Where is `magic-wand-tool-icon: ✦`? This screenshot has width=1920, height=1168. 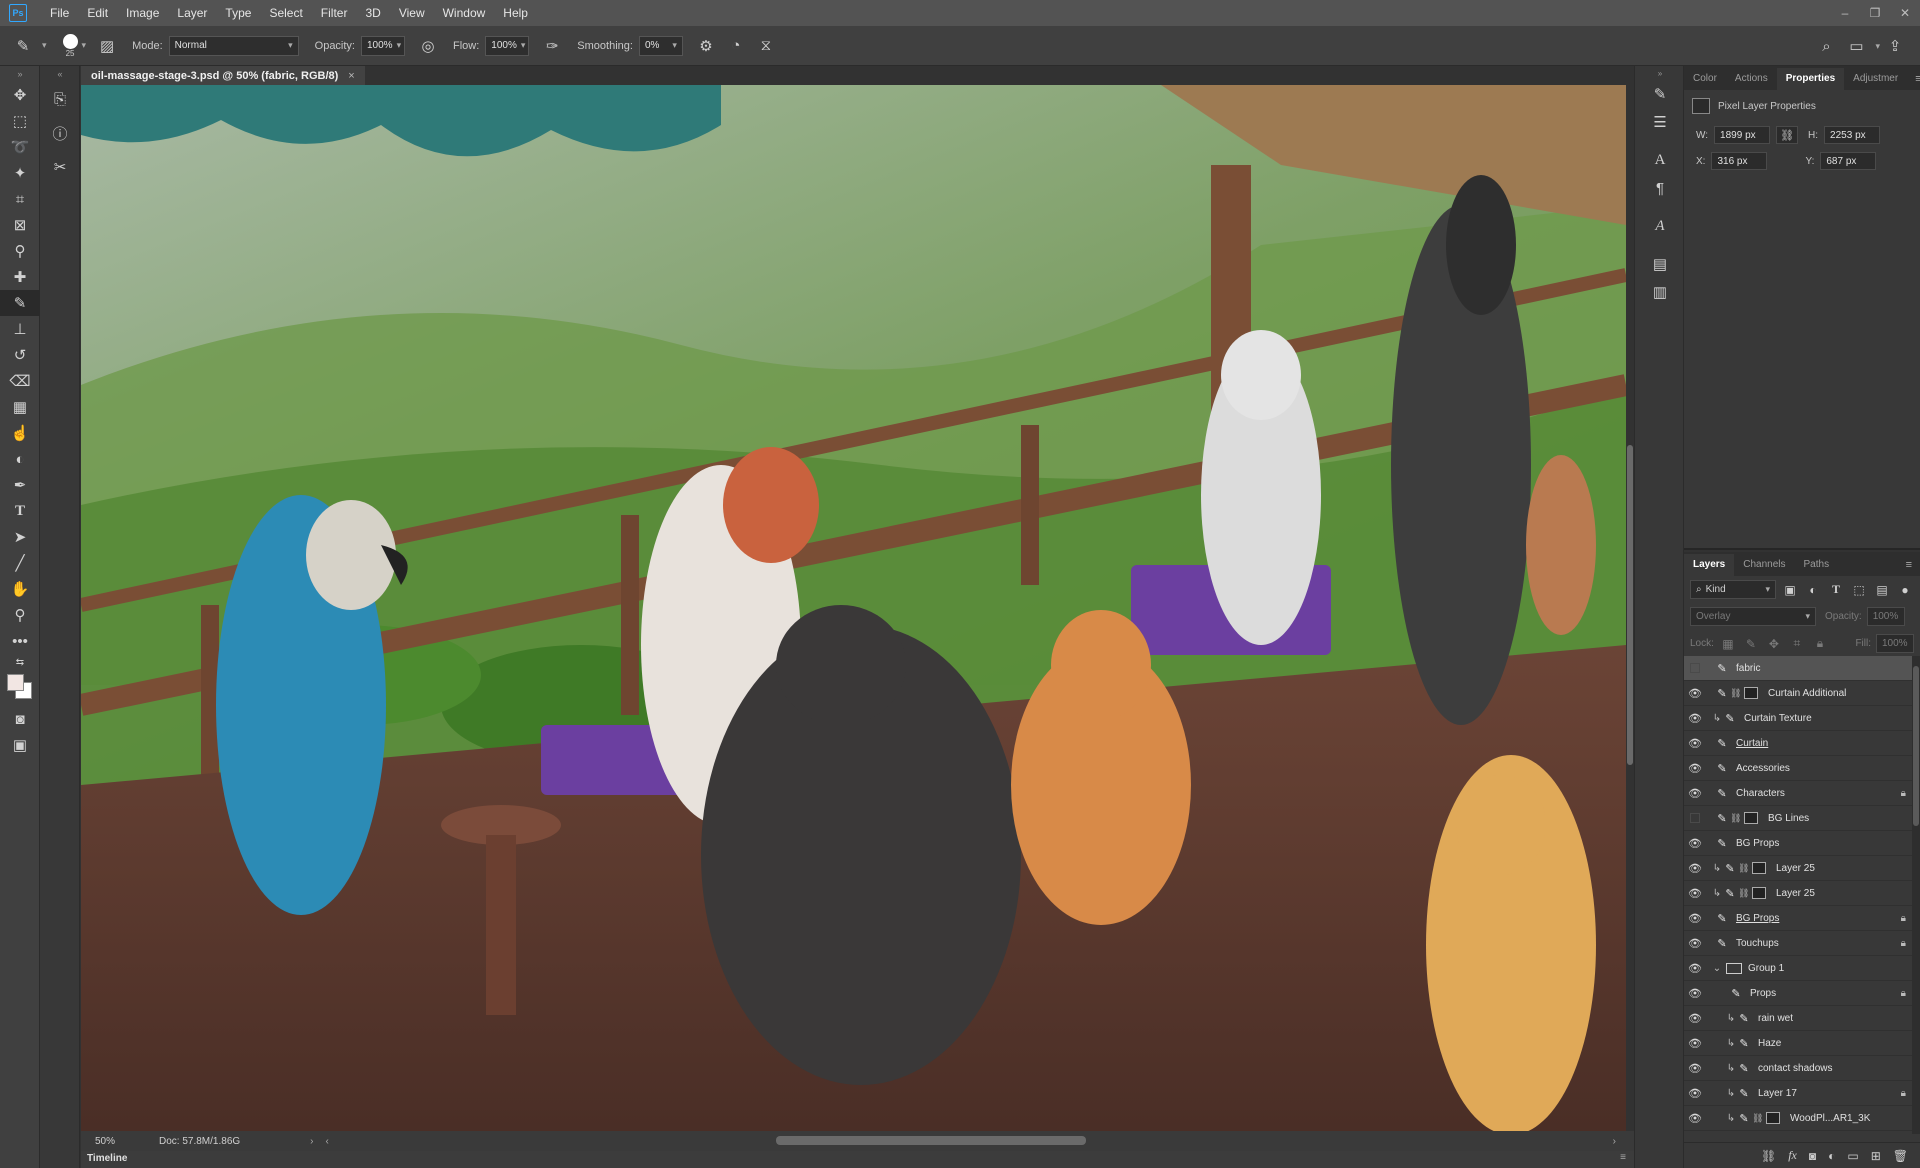
magic-wand-tool-icon: ✦ is located at coordinates (20, 173).